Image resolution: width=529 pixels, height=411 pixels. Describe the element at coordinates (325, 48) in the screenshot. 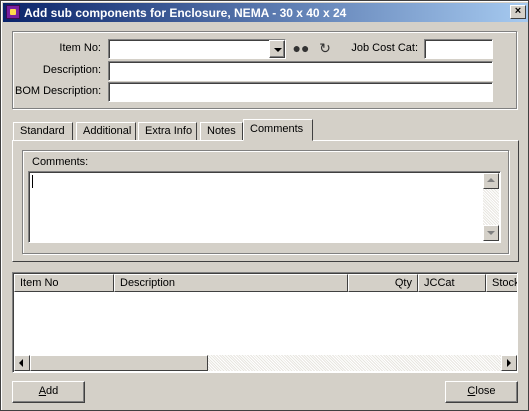

I see `refresh-icon: ↻` at that location.